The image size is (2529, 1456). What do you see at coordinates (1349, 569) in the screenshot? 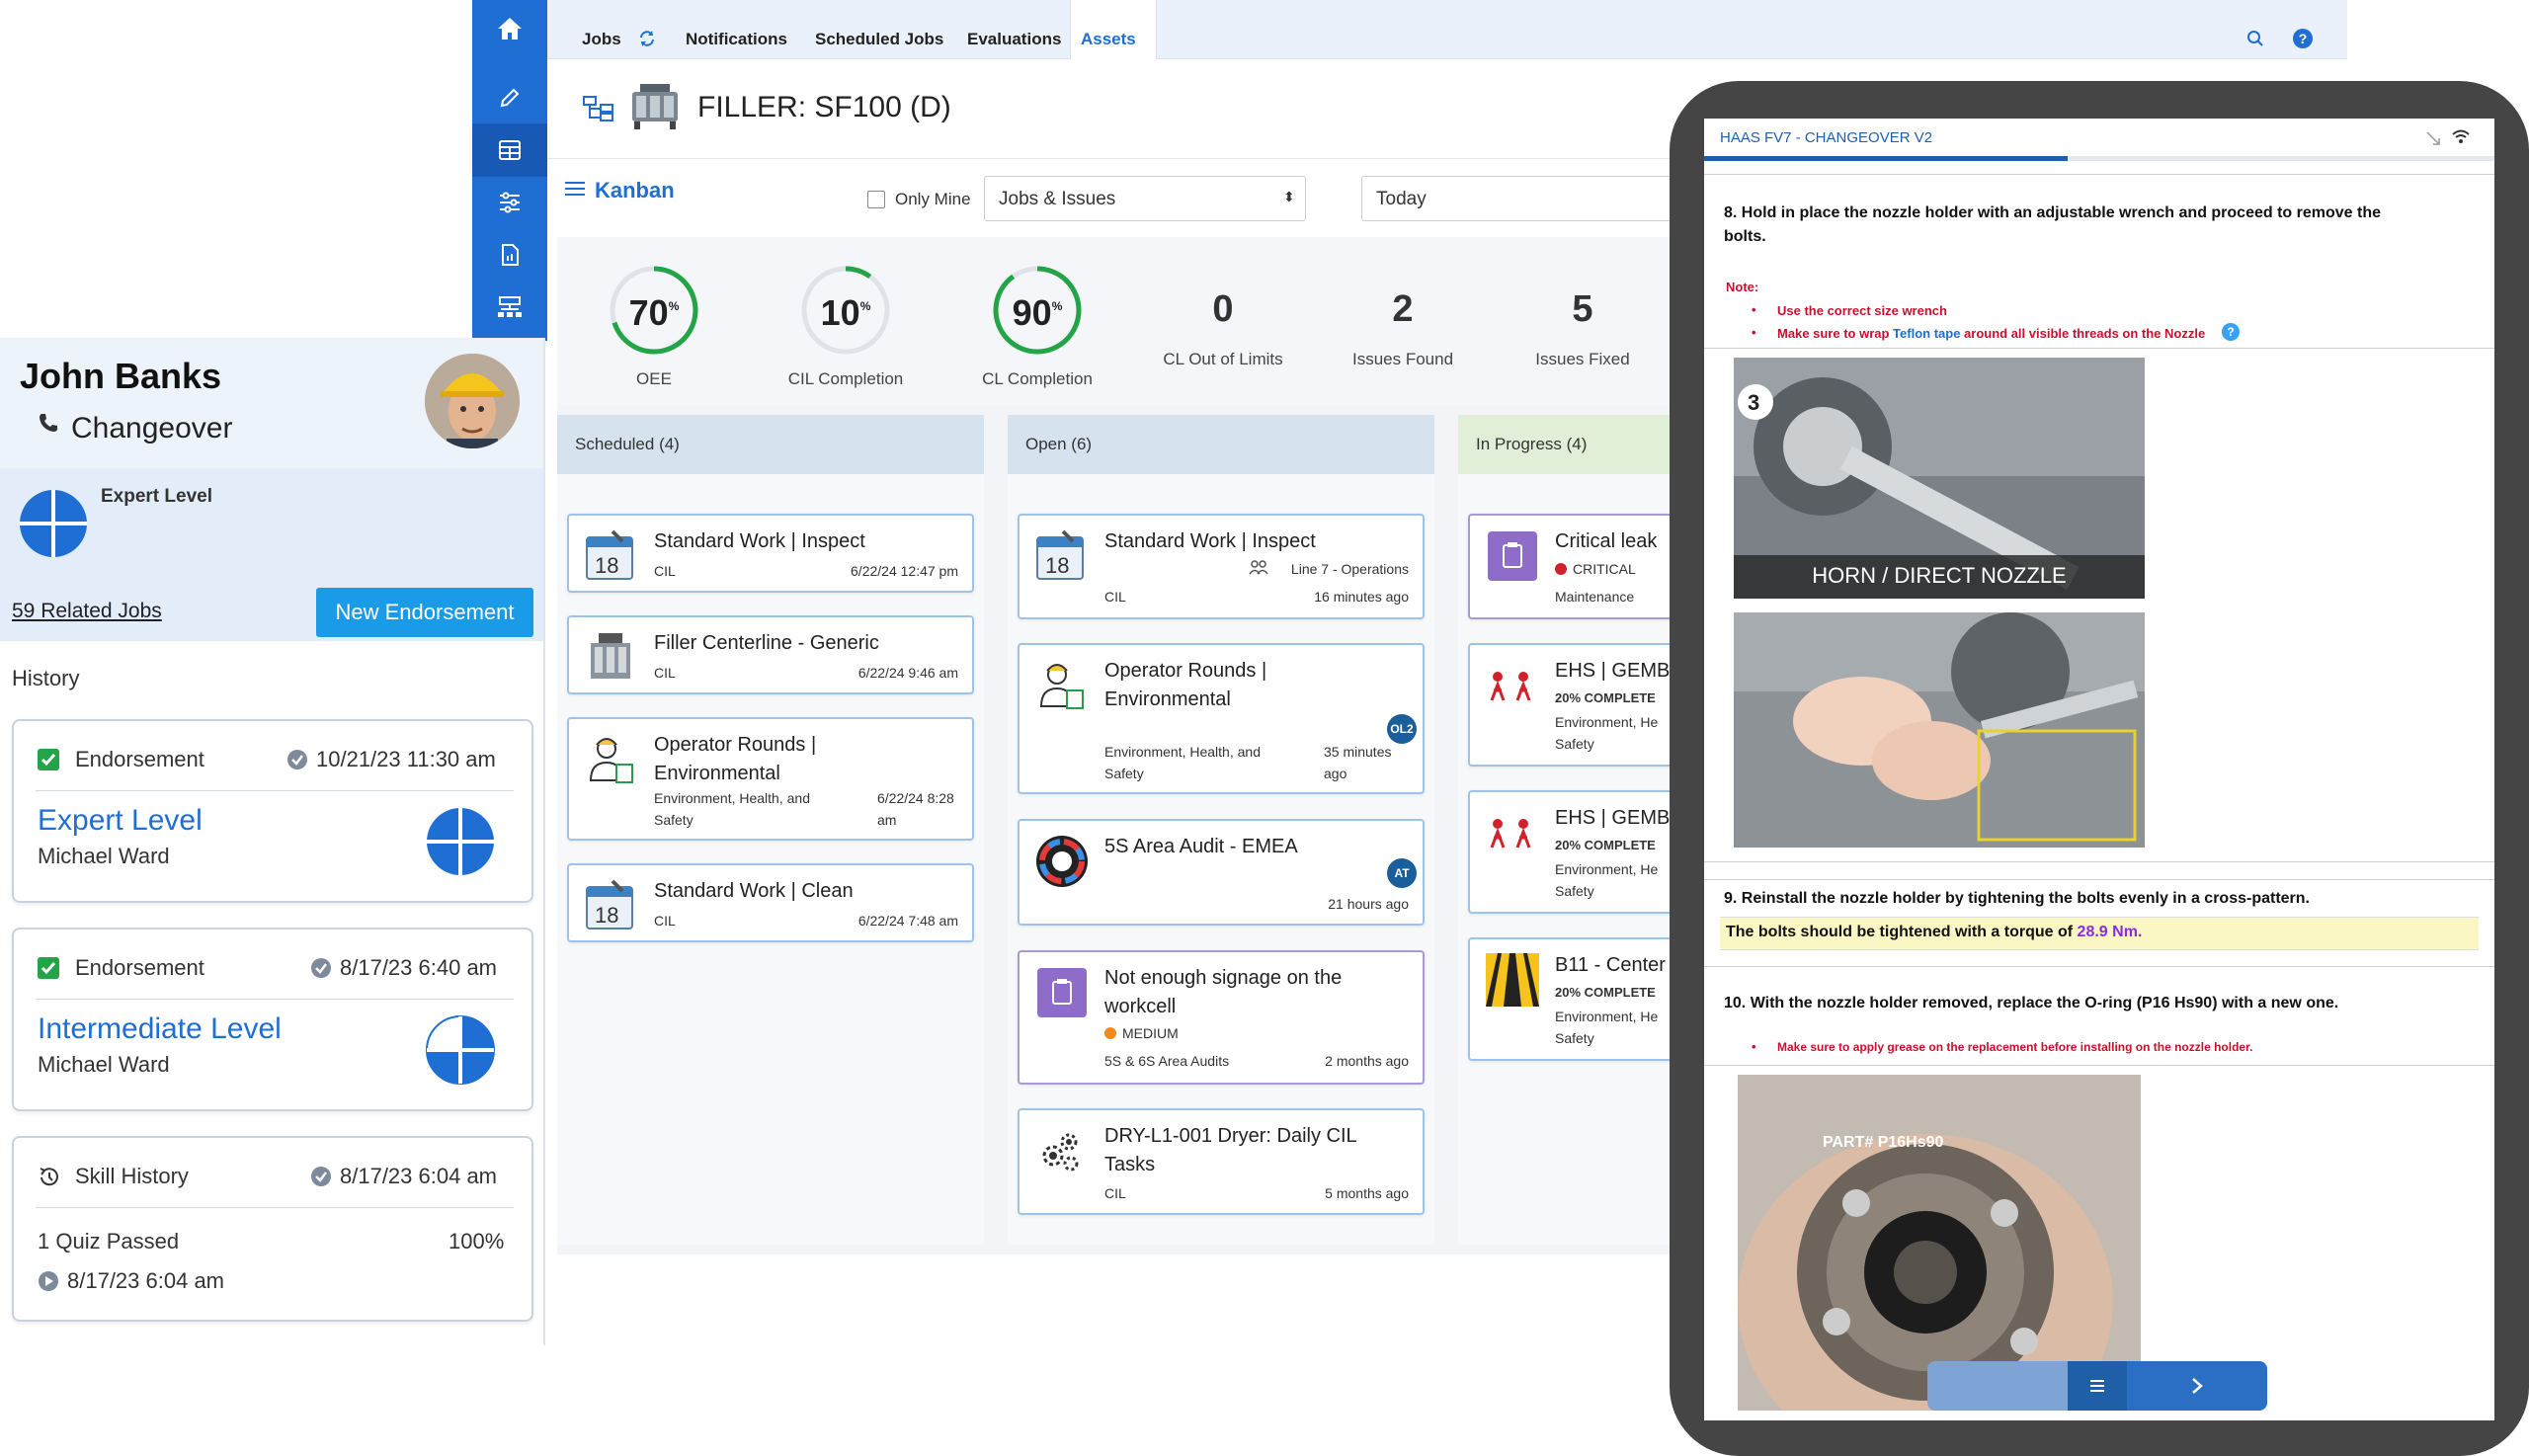
I see `card-location: Line 7 - Operations` at bounding box center [1349, 569].